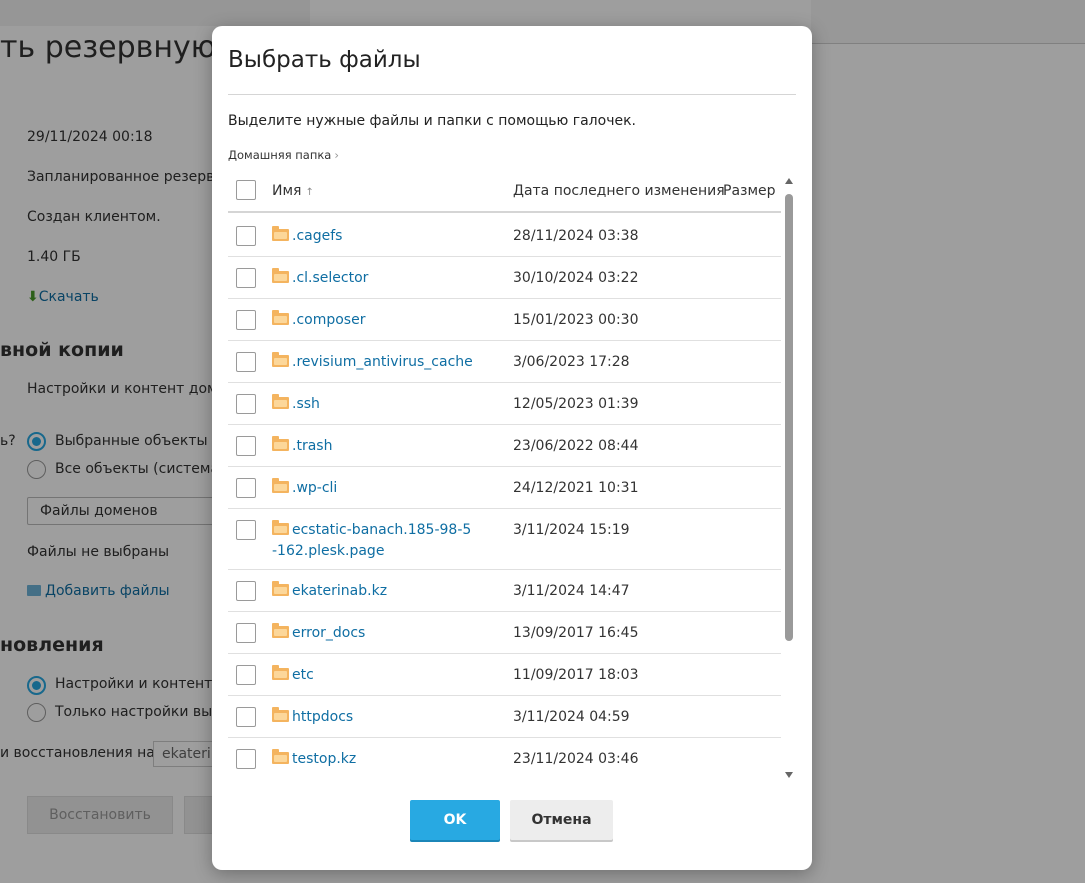 The image size is (1085, 883). Describe the element at coordinates (571, 530) in the screenshot. I see `file-modified-date: 3/11/2024 15:19` at that location.